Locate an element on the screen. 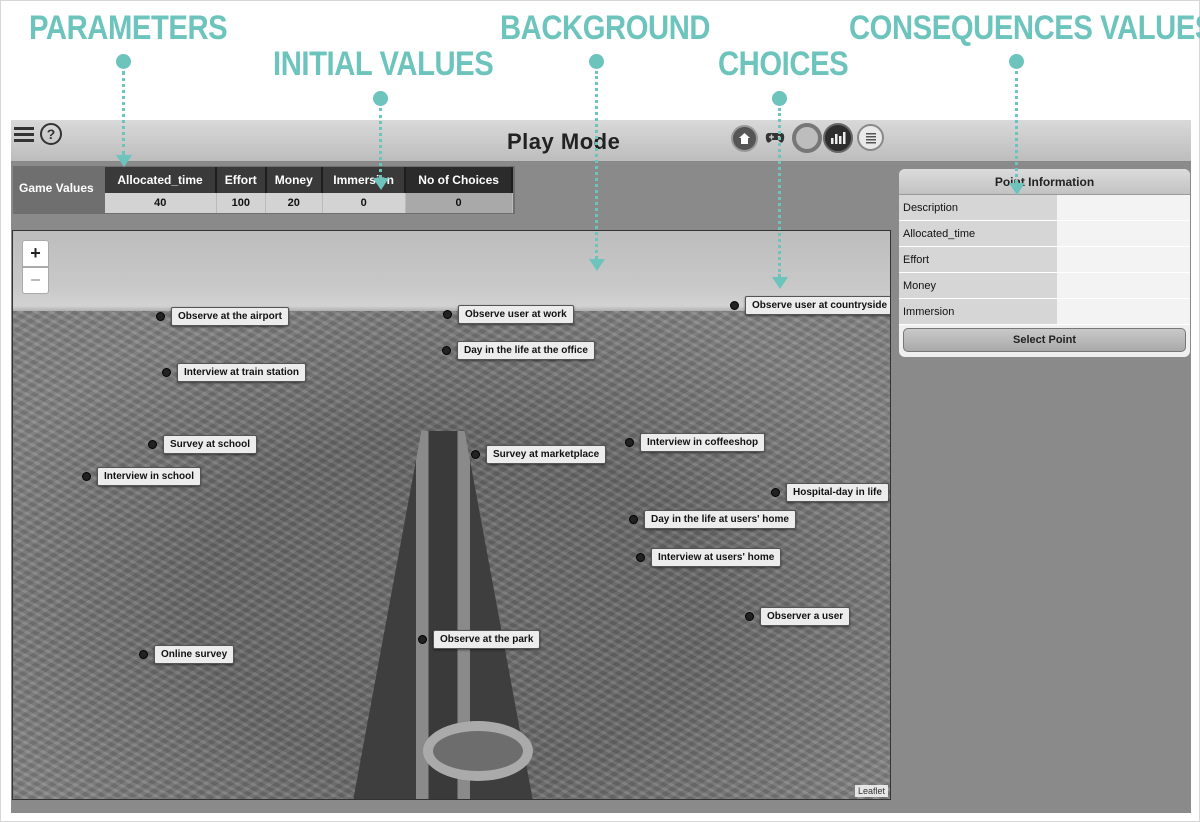  home-icon is located at coordinates (744, 138).